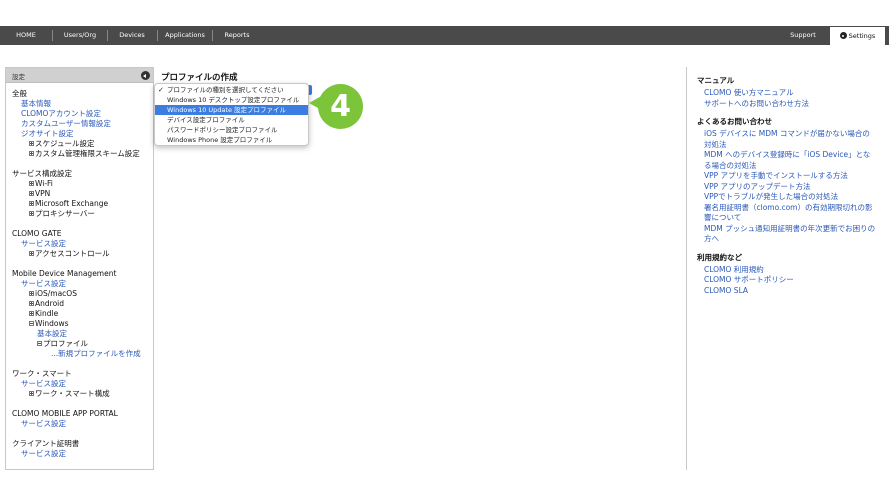 The image size is (889, 500). Describe the element at coordinates (19, 93) in the screenshot. I see `sidebar-section-title: 全般` at that location.